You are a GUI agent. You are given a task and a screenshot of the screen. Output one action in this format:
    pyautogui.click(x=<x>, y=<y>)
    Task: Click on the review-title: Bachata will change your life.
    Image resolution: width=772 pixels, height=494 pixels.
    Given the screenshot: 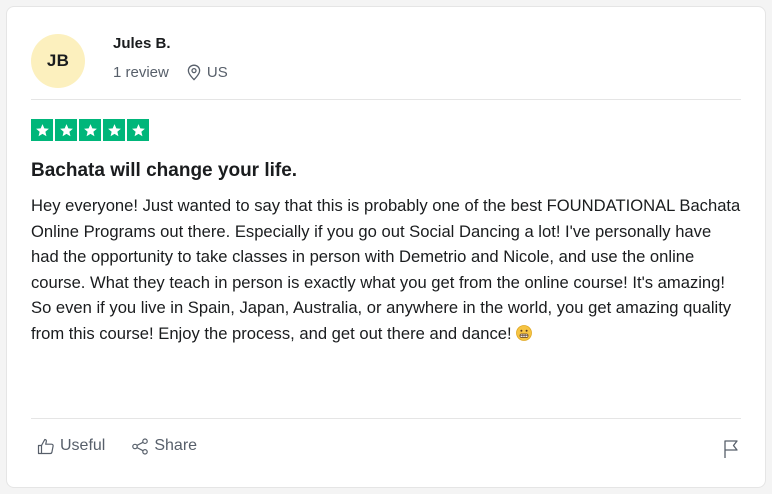 What is the action you would take?
    pyautogui.click(x=164, y=171)
    